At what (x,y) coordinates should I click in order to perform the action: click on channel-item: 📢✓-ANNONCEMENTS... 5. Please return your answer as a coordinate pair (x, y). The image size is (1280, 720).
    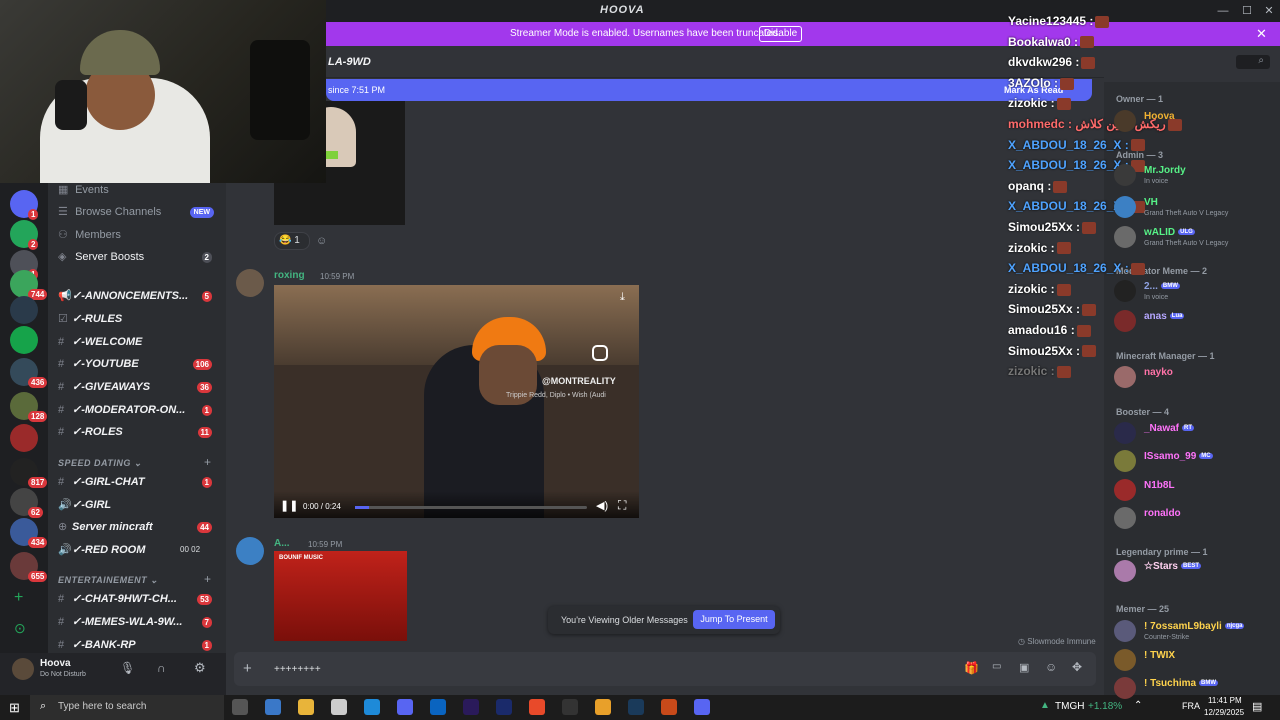
    Looking at the image, I should click on (138, 296).